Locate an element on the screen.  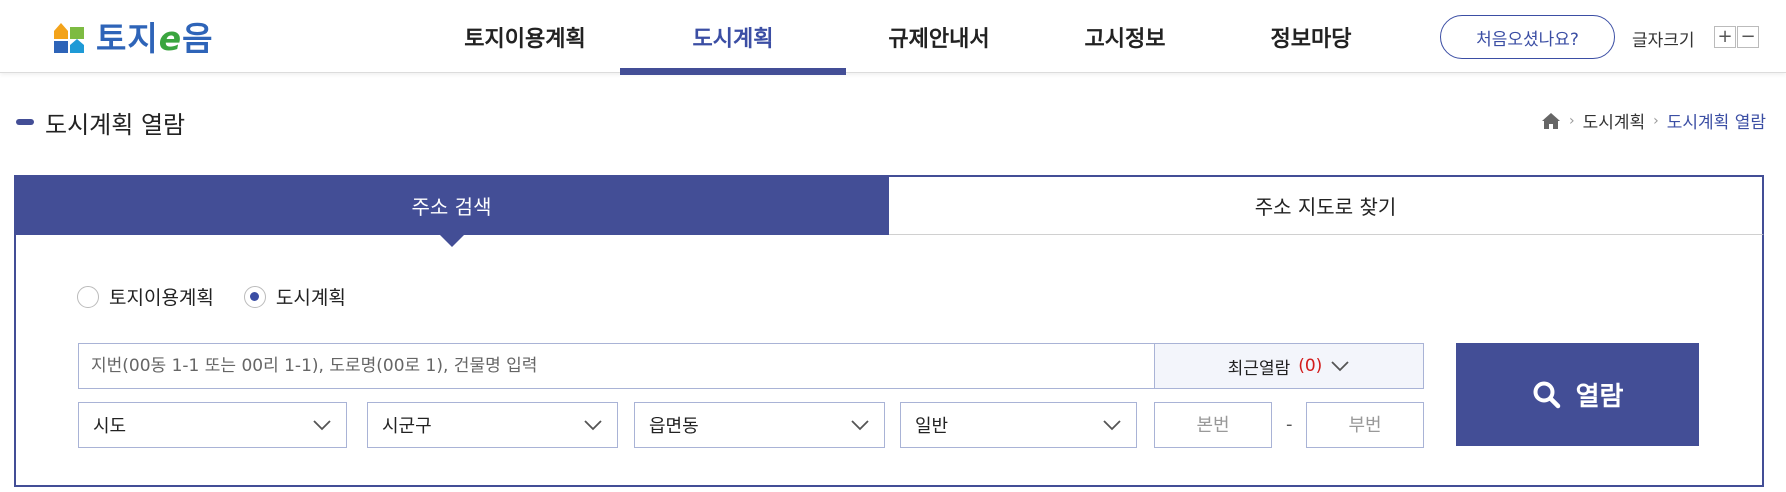
home-icon is located at coordinates (1551, 121).